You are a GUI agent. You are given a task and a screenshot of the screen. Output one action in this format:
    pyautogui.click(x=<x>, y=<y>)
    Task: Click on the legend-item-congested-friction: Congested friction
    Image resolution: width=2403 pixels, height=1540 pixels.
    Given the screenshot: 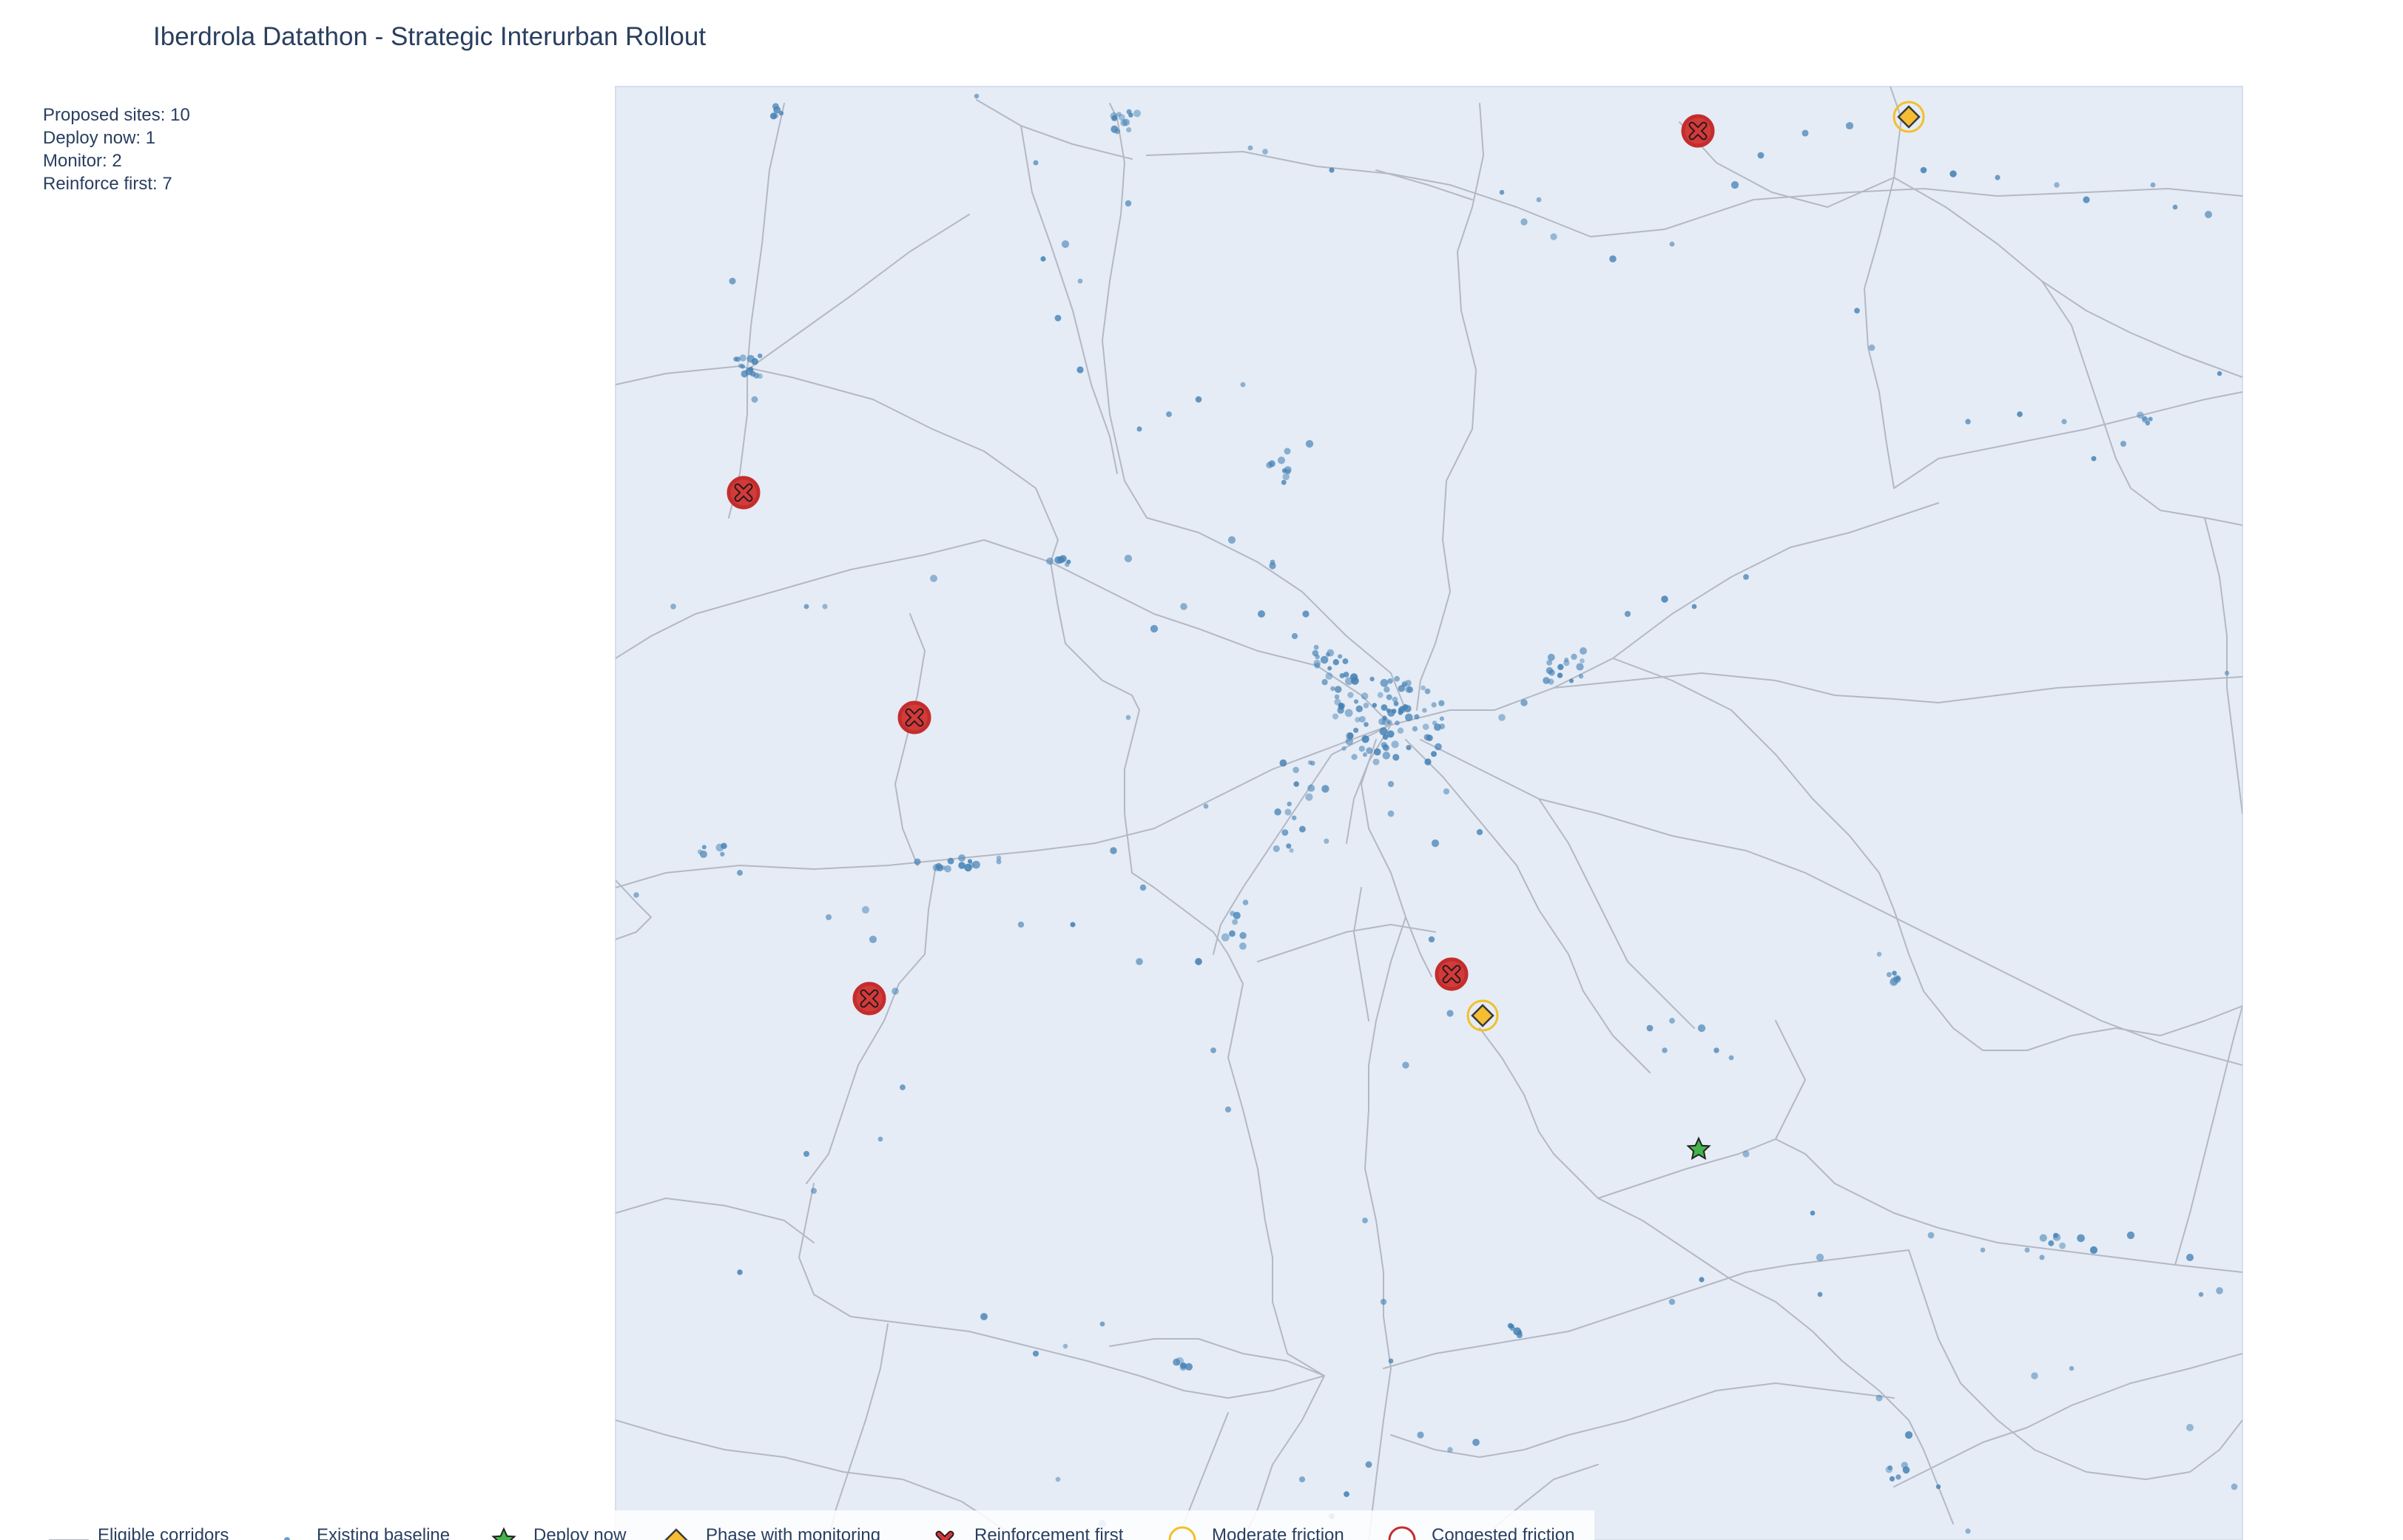 What is the action you would take?
    pyautogui.click(x=1487, y=1525)
    